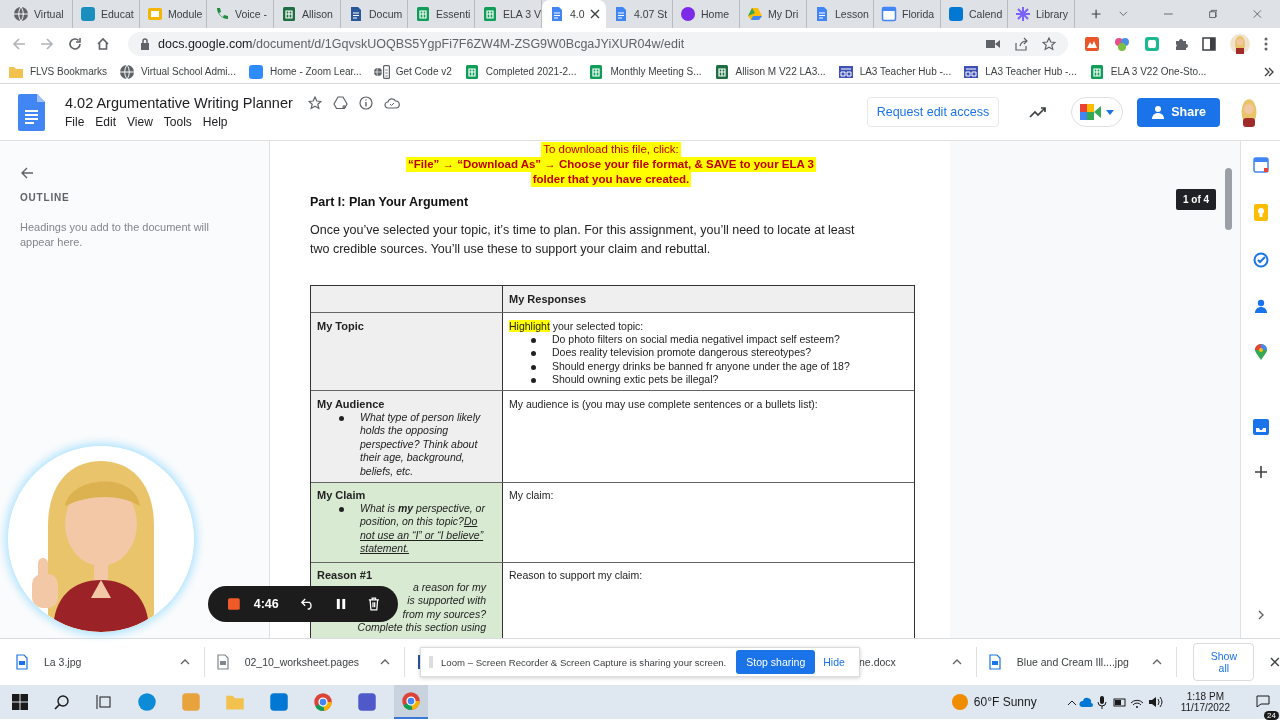 The height and width of the screenshot is (720, 1280). What do you see at coordinates (307, 604) in the screenshot?
I see `undo-icon` at bounding box center [307, 604].